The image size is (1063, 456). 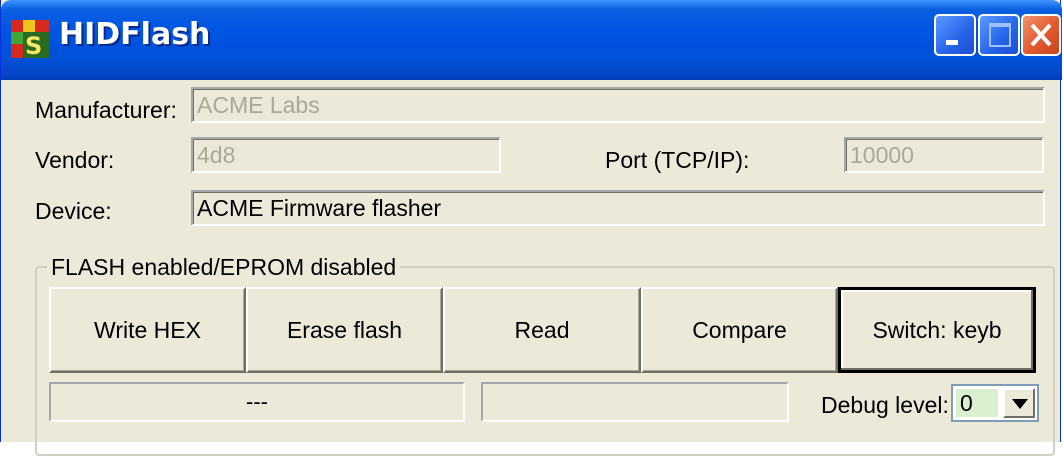 What do you see at coordinates (952, 42) in the screenshot?
I see `minimize-icon` at bounding box center [952, 42].